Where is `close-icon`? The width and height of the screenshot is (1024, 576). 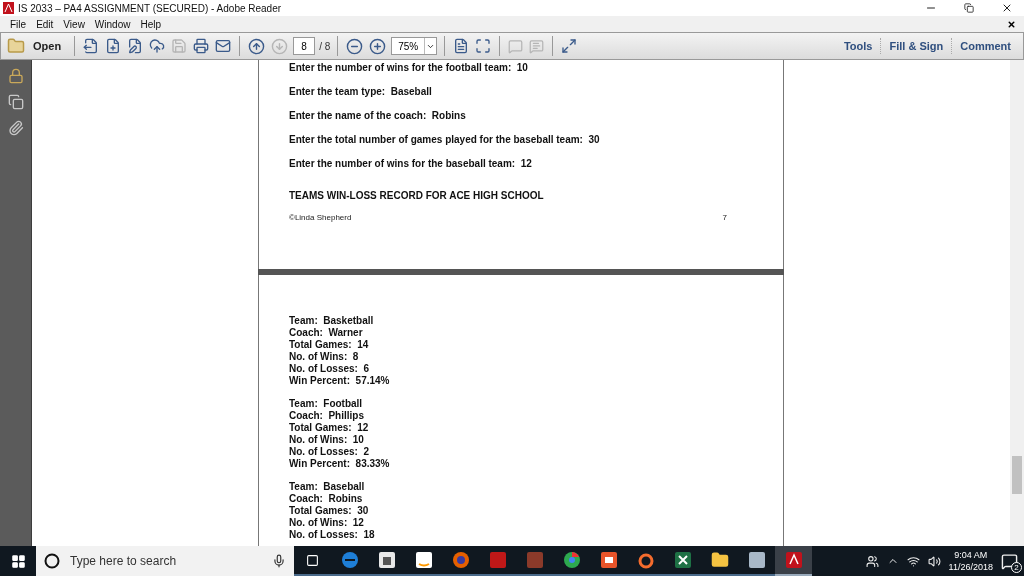
close-icon is located at coordinates (1011, 24).